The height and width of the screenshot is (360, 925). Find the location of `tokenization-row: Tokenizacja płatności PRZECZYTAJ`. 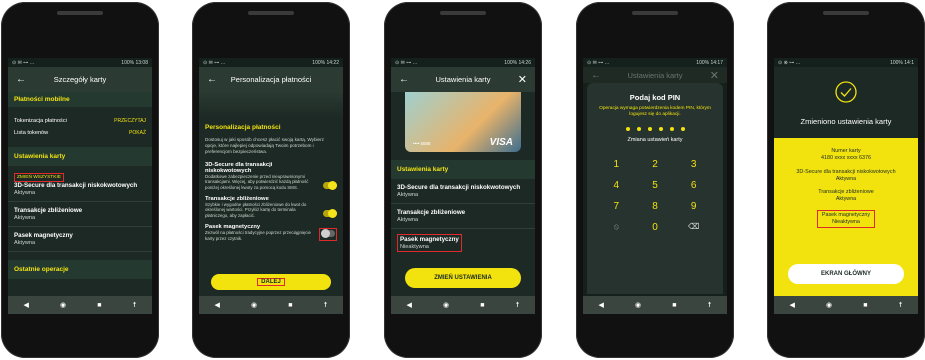

tokenization-row: Tokenizacja płatności PRZECZYTAJ is located at coordinates (80, 121).